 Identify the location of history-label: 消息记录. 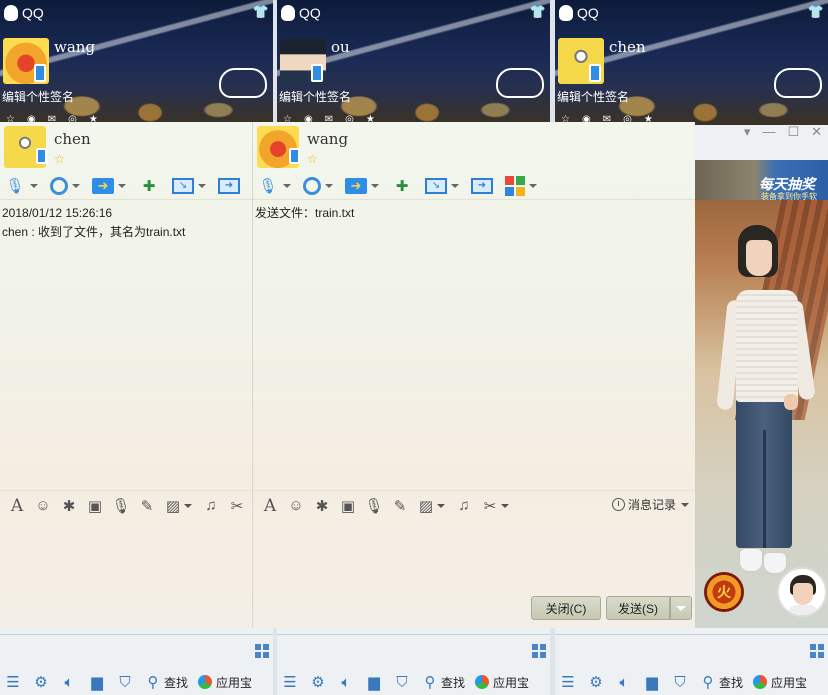
(651, 505).